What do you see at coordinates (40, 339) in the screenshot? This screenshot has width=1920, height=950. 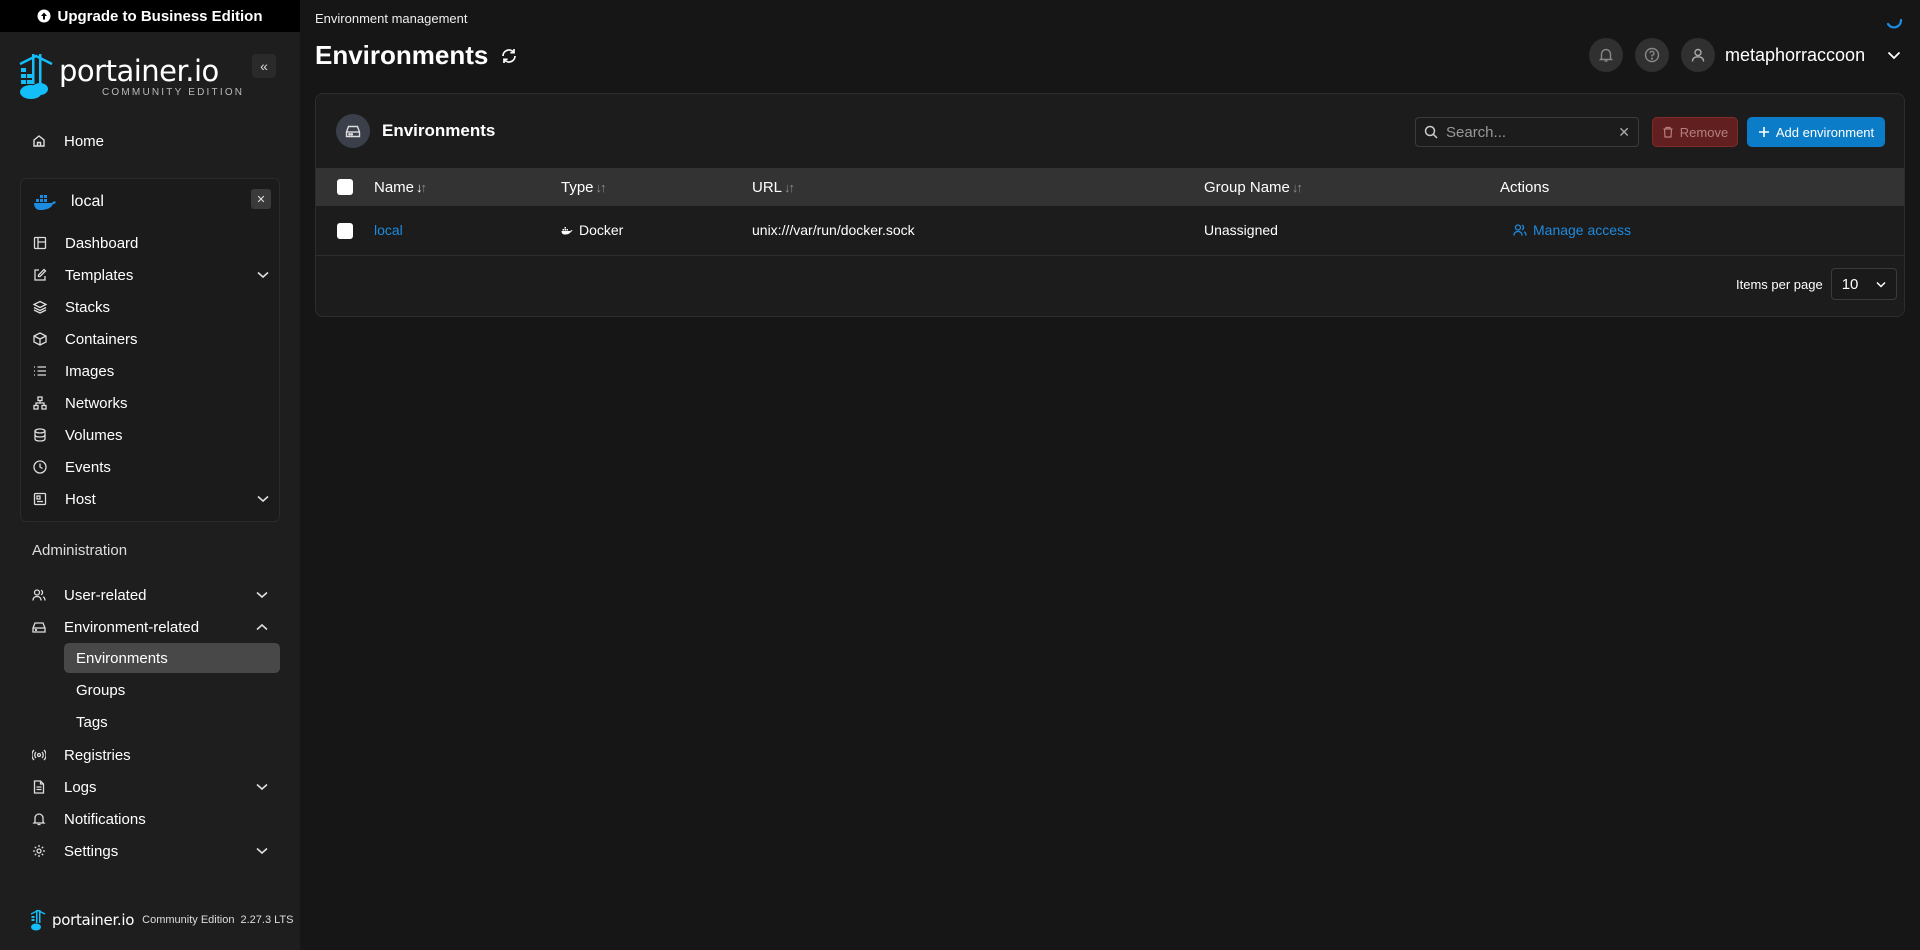 I see `box-icon` at bounding box center [40, 339].